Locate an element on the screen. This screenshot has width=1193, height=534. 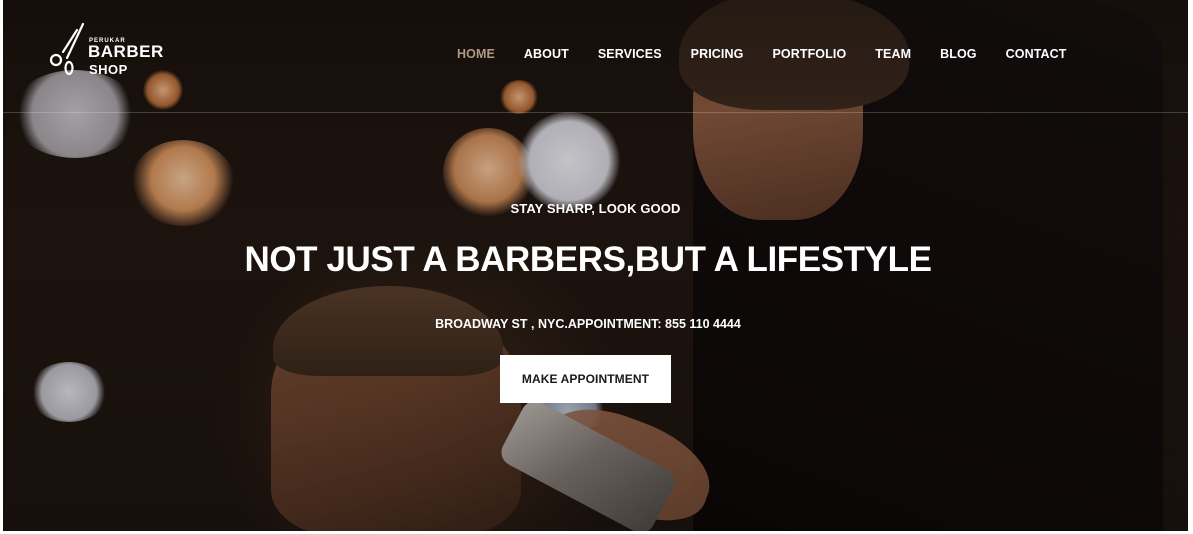
nav-item-pricing: PRICING is located at coordinates (717, 56).